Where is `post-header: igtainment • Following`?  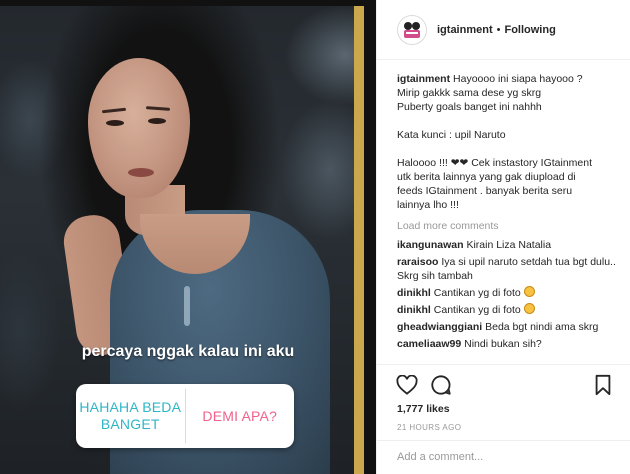 post-header: igtainment • Following is located at coordinates (503, 30).